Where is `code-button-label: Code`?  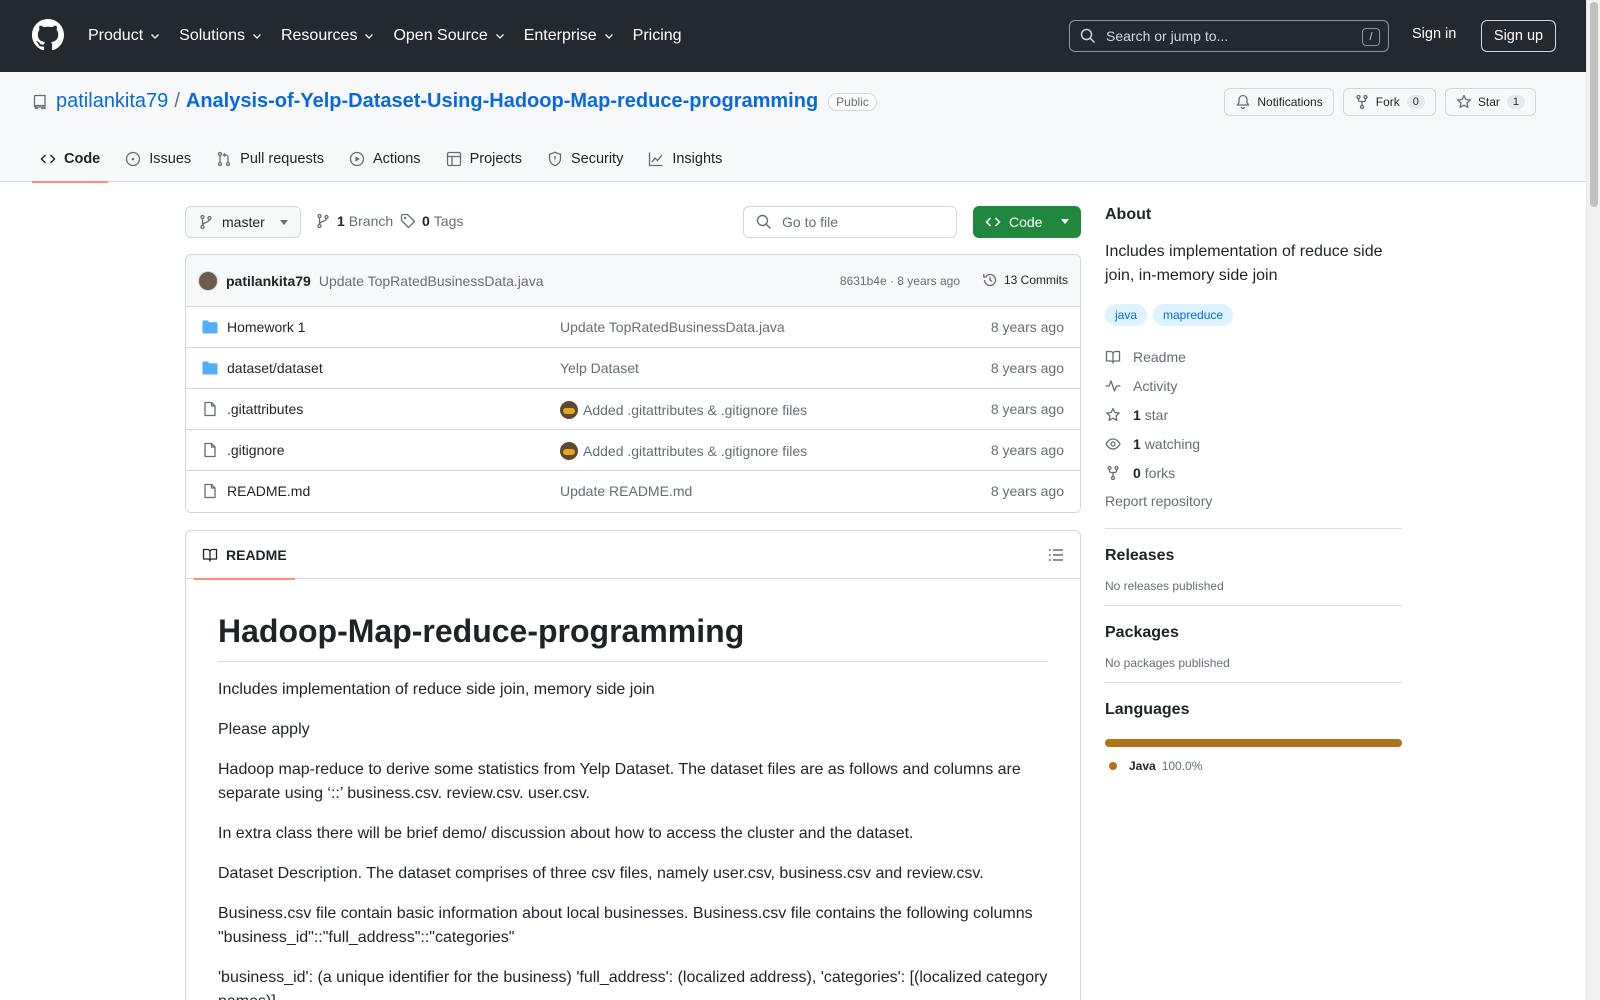 code-button-label: Code is located at coordinates (1026, 222).